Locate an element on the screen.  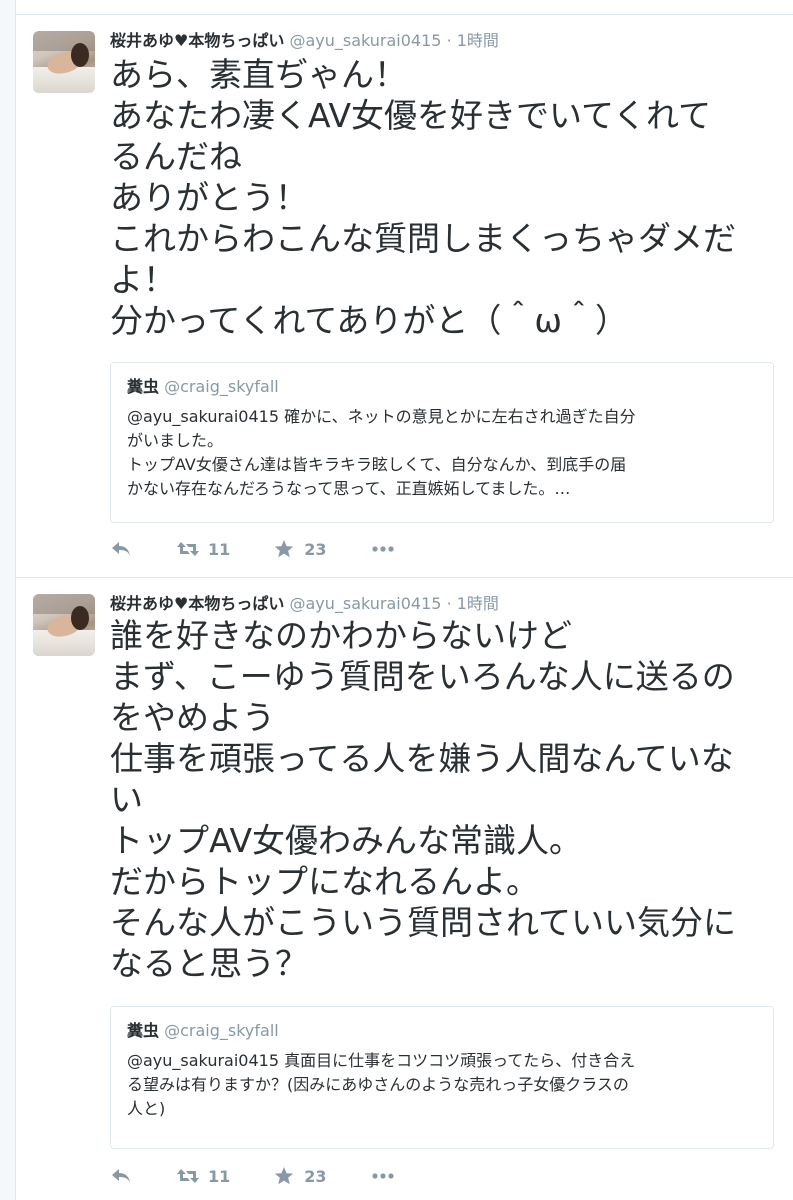
quoted-text-line: トップAV女優さん達は皆キラキラ眩しくて、自分なんか、到底手の届 is located at coordinates (377, 464).